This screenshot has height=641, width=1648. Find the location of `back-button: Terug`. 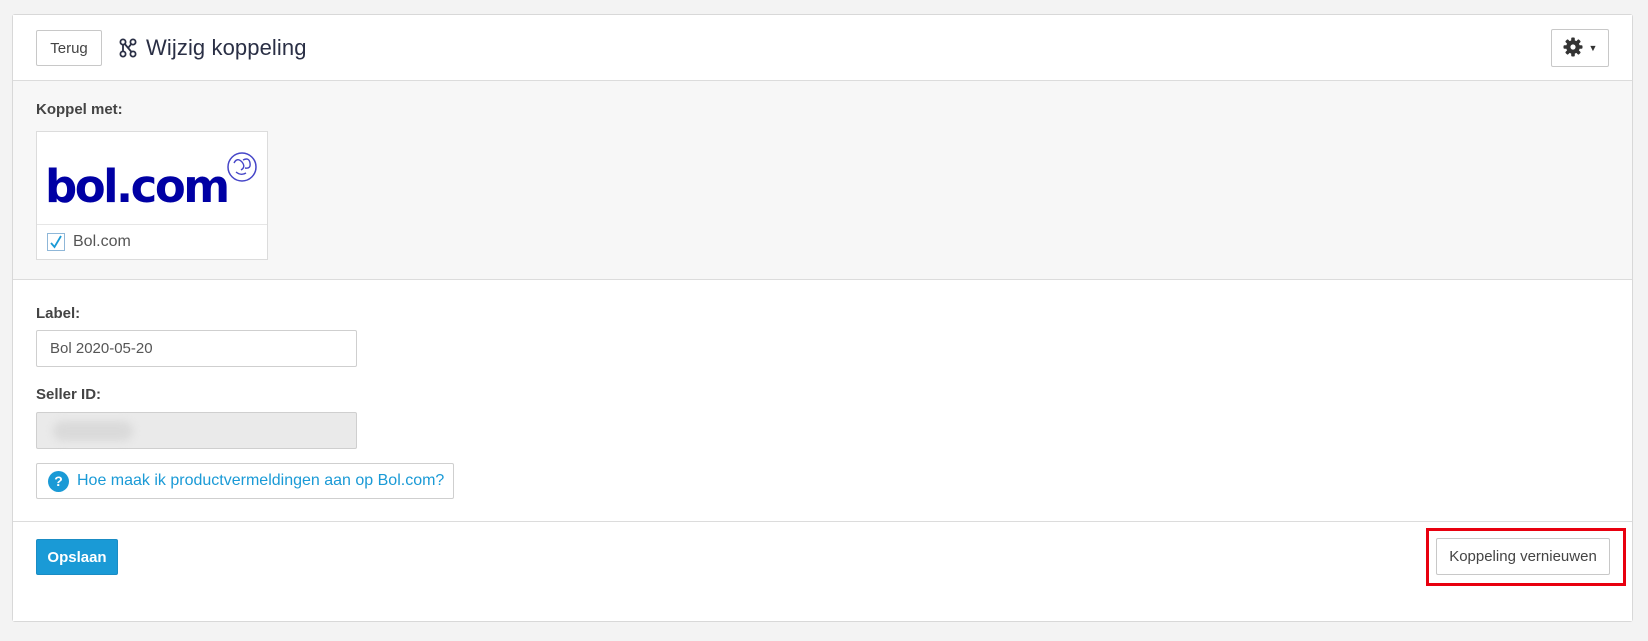

back-button: Terug is located at coordinates (69, 48).